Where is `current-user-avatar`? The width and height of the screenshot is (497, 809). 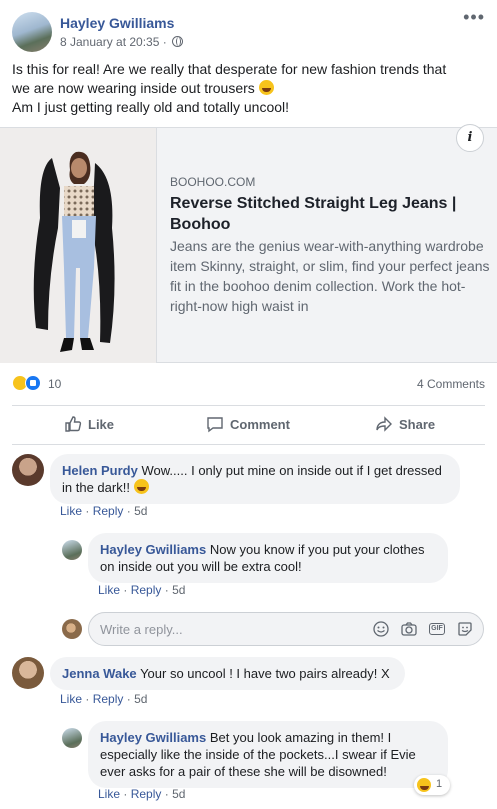 current-user-avatar is located at coordinates (72, 629).